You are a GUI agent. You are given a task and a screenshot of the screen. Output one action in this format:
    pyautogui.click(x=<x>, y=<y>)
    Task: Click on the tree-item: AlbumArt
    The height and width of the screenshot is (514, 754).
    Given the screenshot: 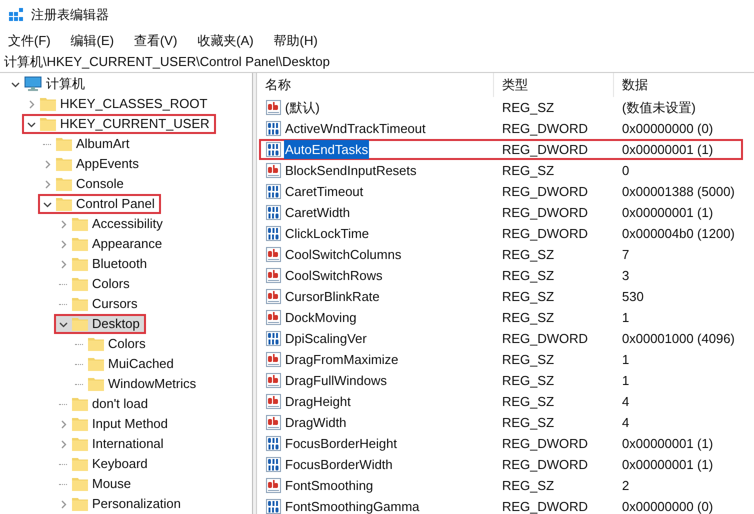 What is the action you would take?
    pyautogui.click(x=87, y=144)
    